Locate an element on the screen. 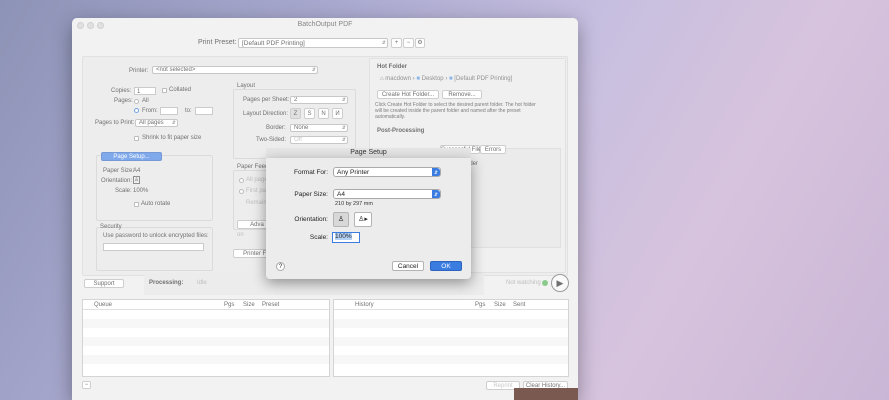 The width and height of the screenshot is (889, 400). paper-dimensions: 210 by 297 mm is located at coordinates (354, 204).